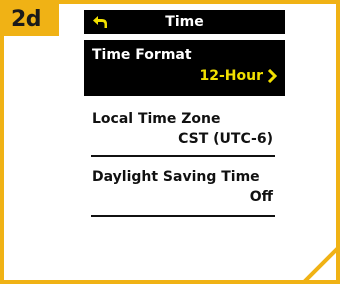  Describe the element at coordinates (272, 76) in the screenshot. I see `chevron-right-icon` at that location.